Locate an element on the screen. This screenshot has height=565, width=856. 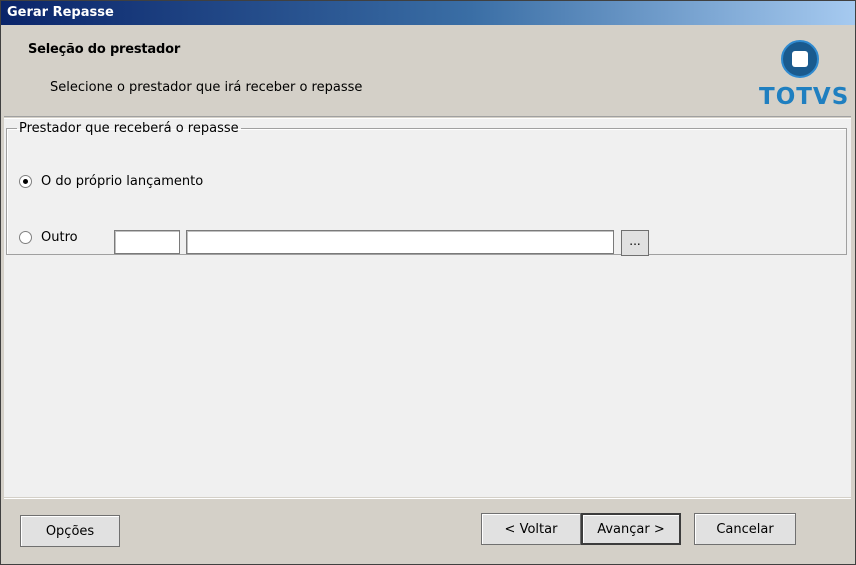
option-own-launch-label: O do próprio lançamento is located at coordinates (122, 181).